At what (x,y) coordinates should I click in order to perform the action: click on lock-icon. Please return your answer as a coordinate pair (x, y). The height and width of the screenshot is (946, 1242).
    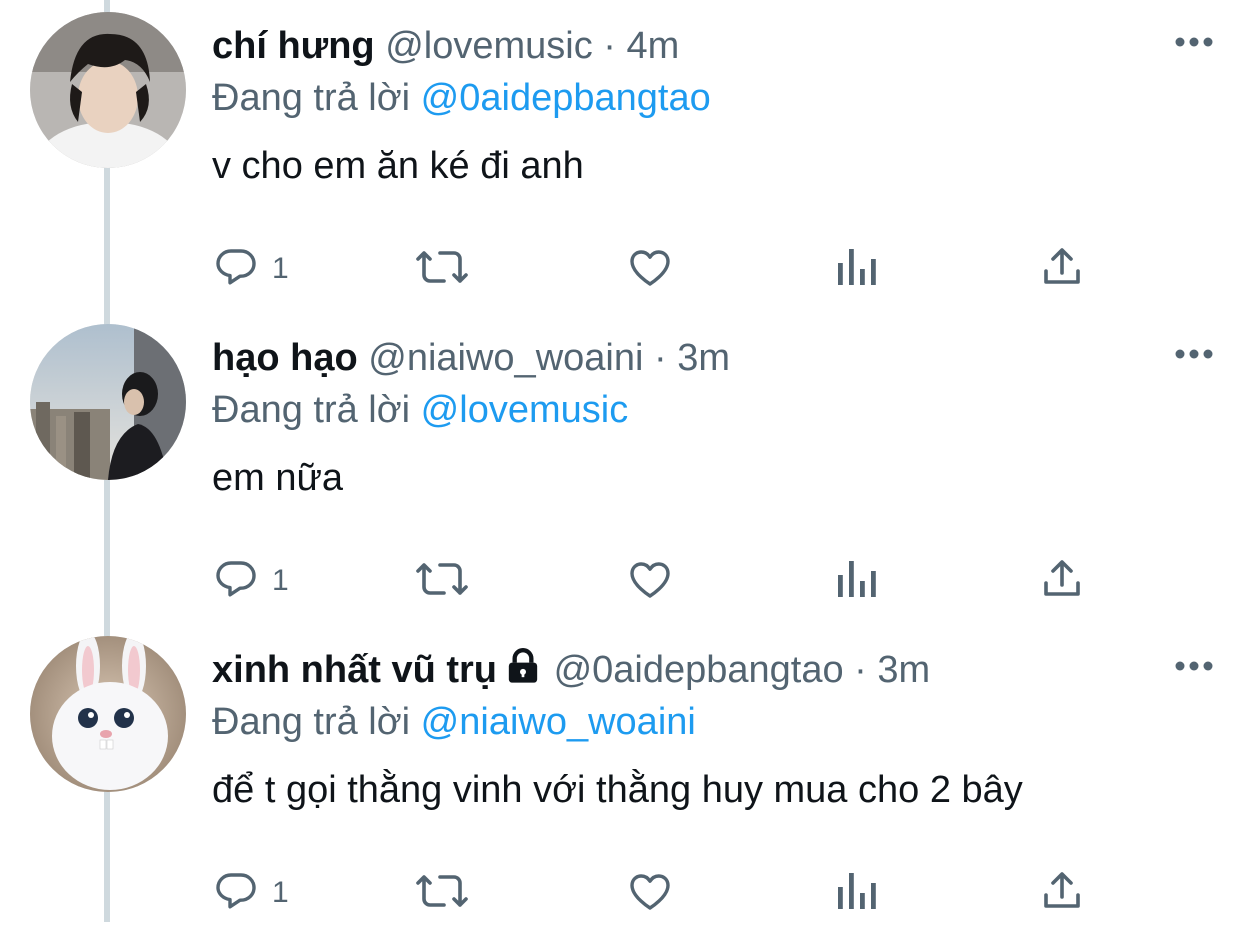
    Looking at the image, I should click on (523, 672).